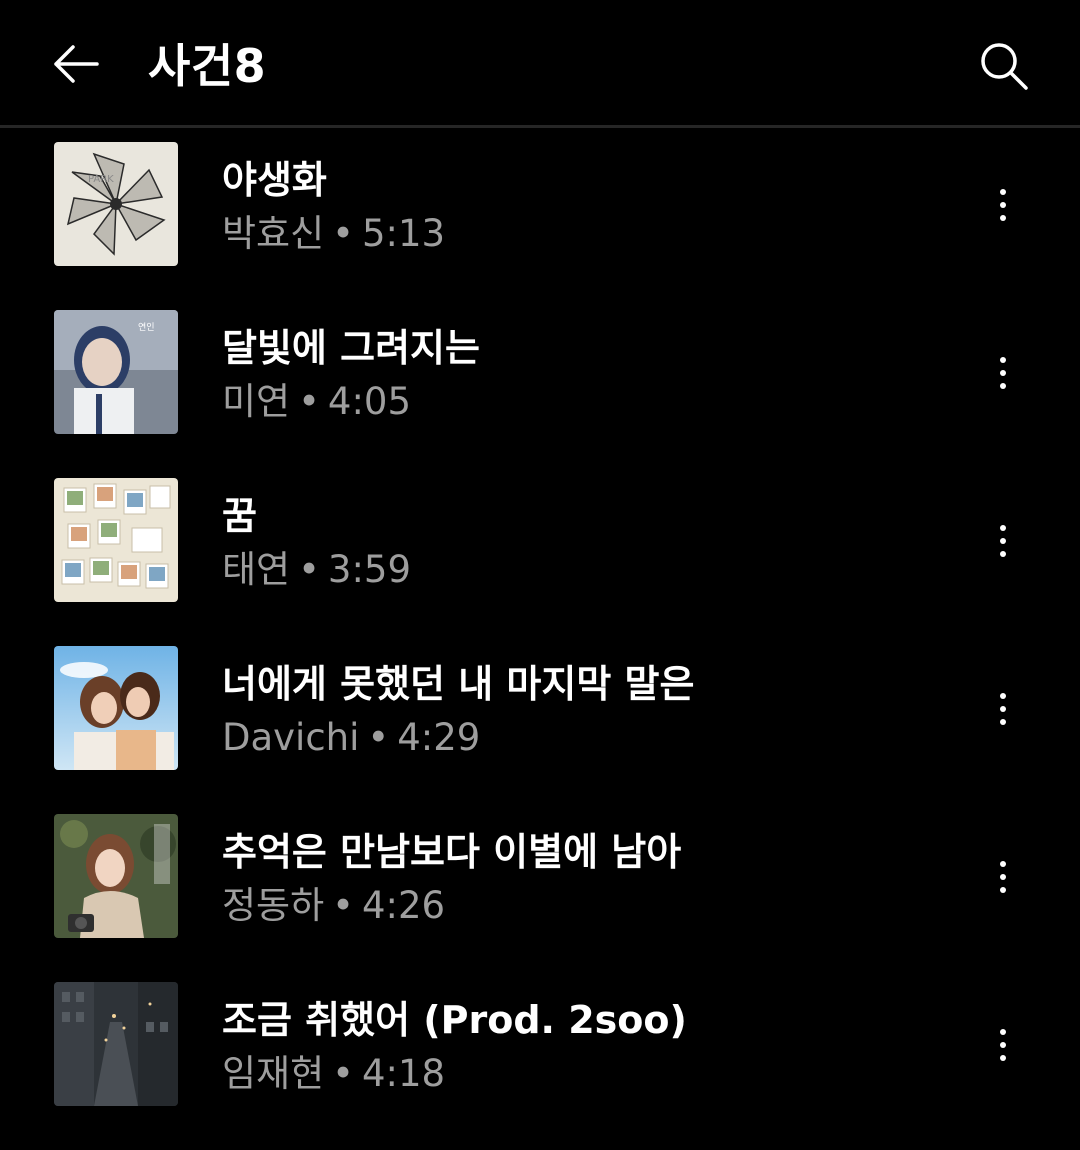  Describe the element at coordinates (116, 204) in the screenshot. I see `album-art: PARK` at that location.